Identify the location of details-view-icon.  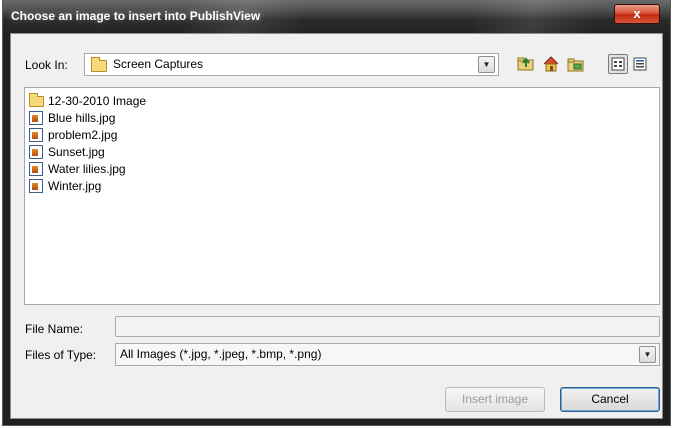
(640, 64).